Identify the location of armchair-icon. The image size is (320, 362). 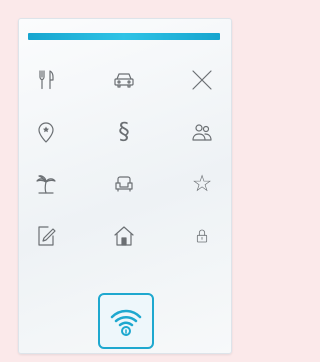
(124, 184).